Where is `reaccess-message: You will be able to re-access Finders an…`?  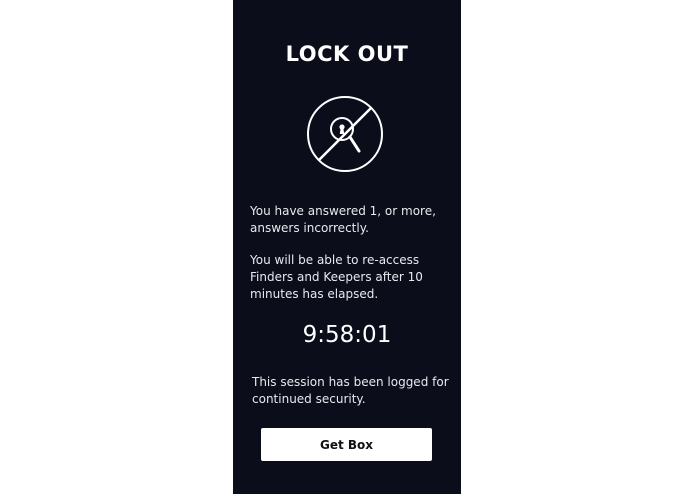
reaccess-message: You will be able to re-access Finders an… is located at coordinates (336, 277).